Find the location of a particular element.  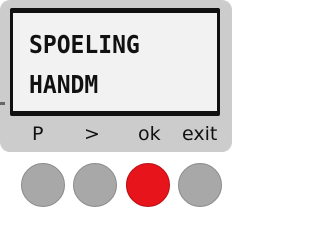

display-line-1: SPOELING is located at coordinates (84, 44).